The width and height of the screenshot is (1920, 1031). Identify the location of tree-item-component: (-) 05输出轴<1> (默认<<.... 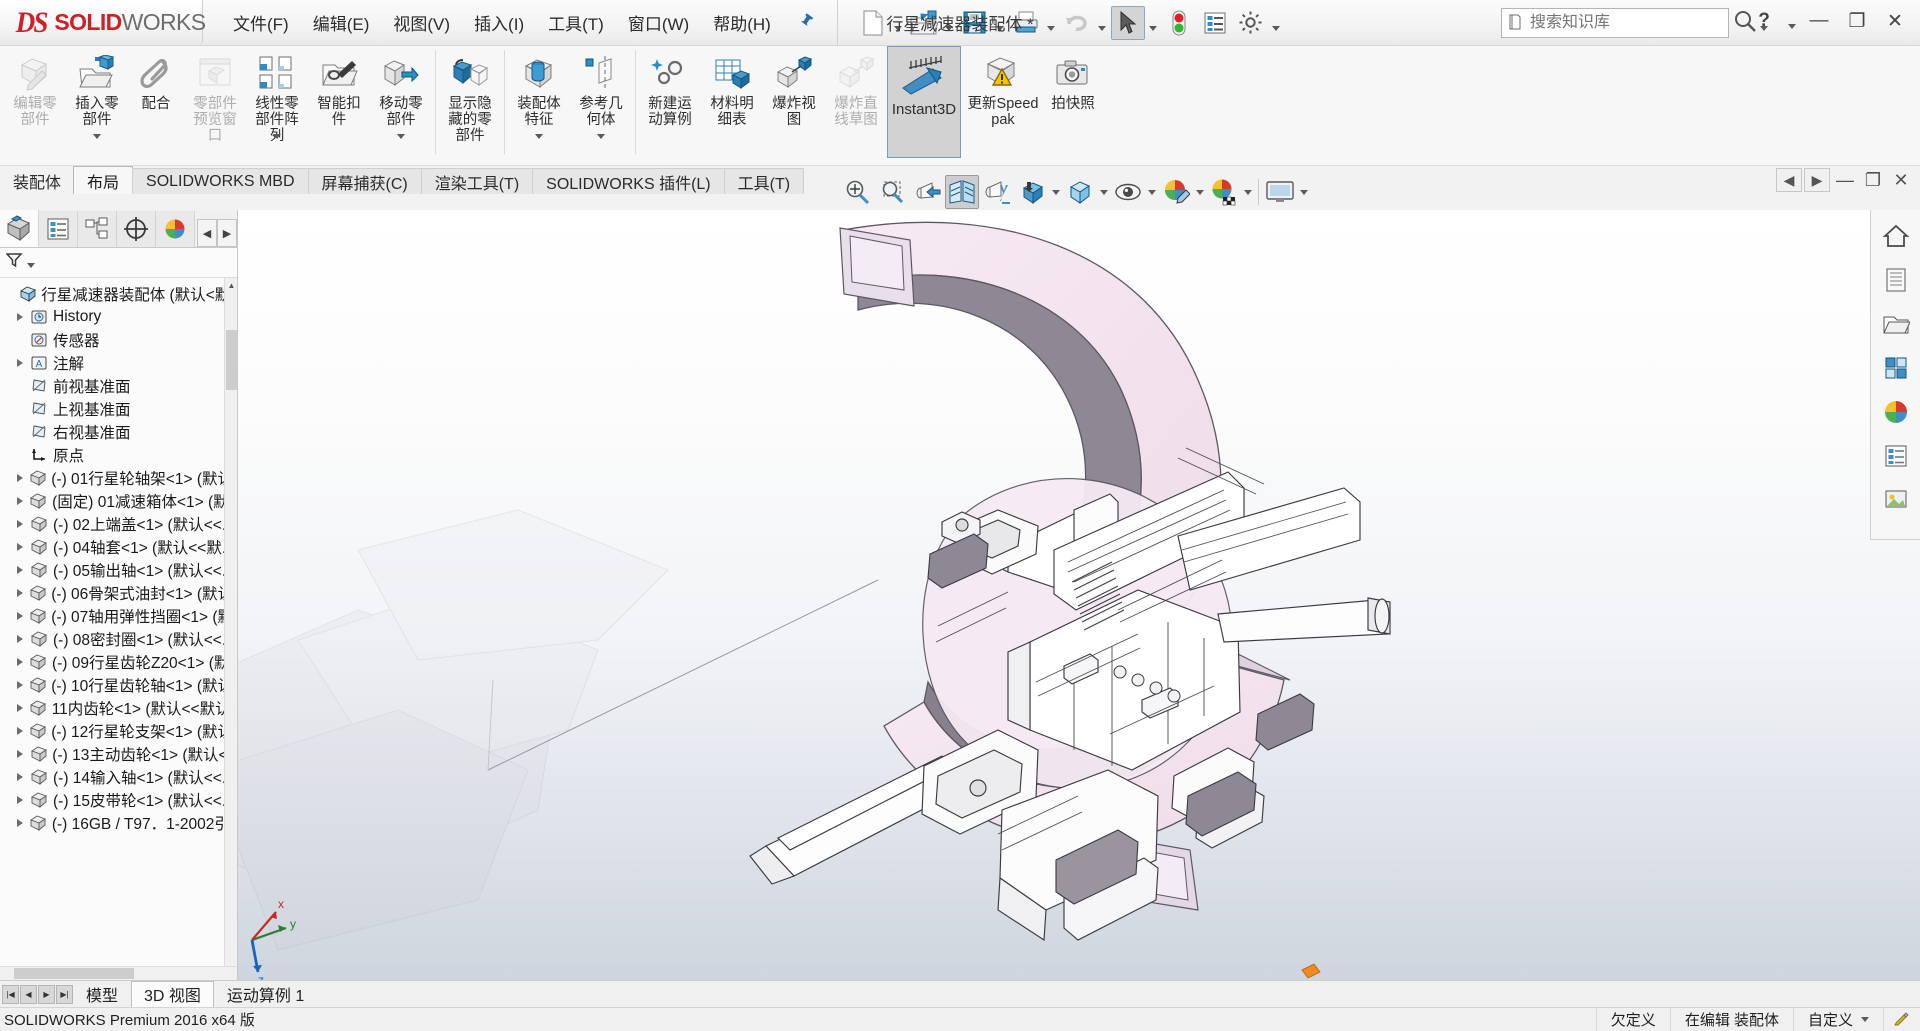
(119, 569).